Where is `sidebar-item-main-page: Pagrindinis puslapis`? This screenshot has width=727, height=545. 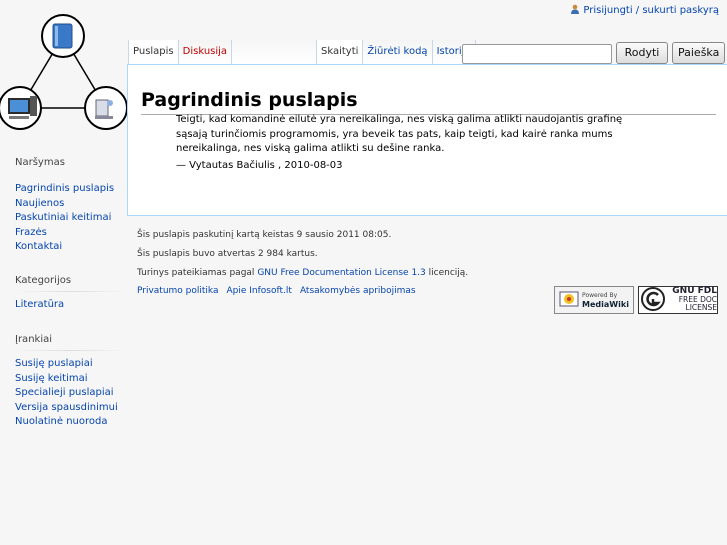
sidebar-item-main-page: Pagrindinis puslapis is located at coordinates (64, 188).